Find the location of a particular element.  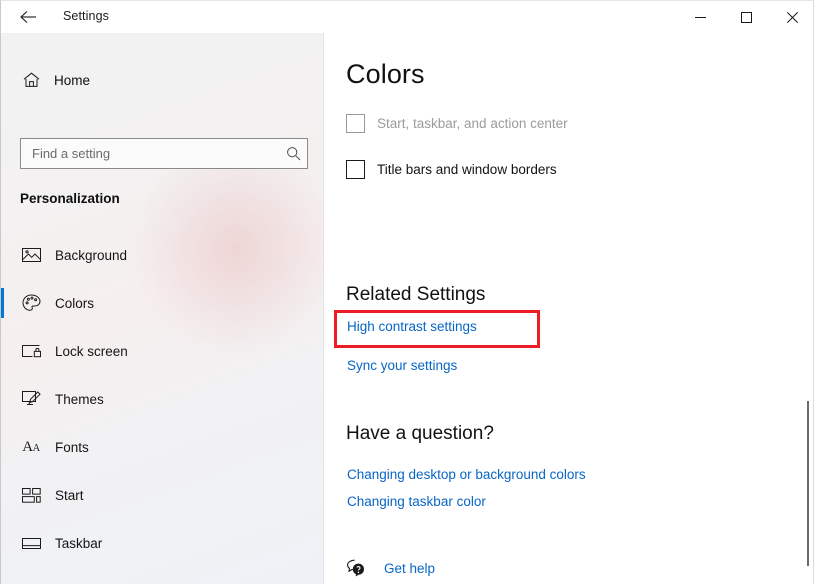

maximize-icon is located at coordinates (746, 17).